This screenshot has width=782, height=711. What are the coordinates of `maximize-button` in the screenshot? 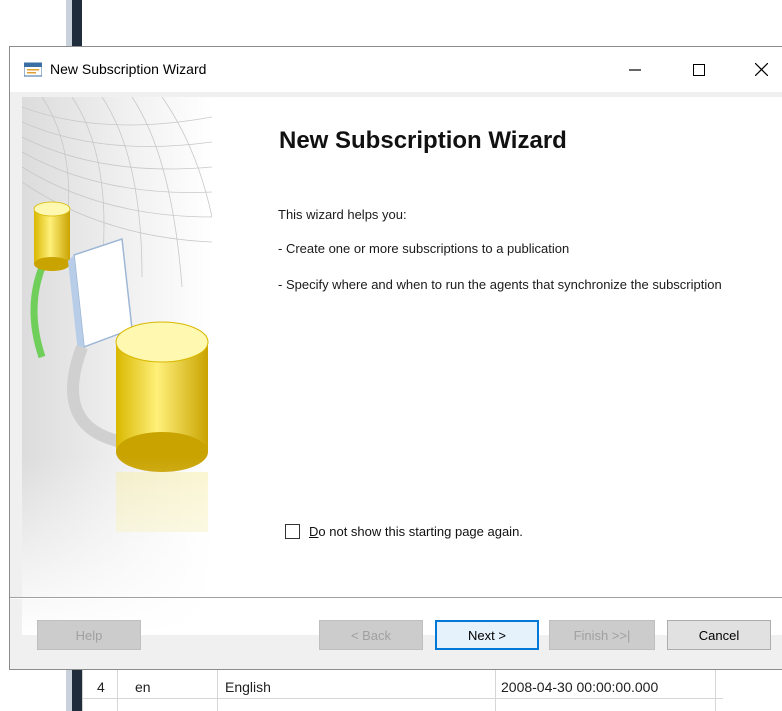 It's located at (699, 69).